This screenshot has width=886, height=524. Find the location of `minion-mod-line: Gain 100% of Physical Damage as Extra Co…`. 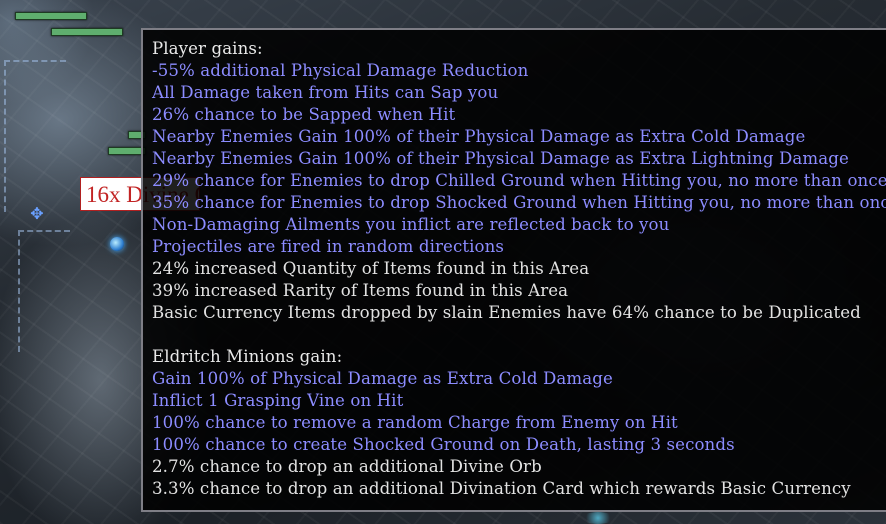

minion-mod-line: Gain 100% of Physical Damage as Extra Co… is located at coordinates (382, 378).